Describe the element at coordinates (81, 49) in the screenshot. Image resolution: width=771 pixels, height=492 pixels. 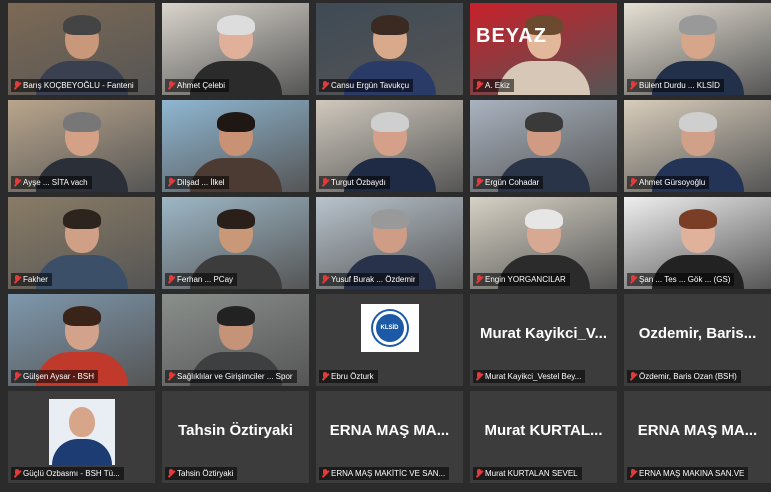
I see `participant-tile: Barış KOÇBEYOĞLU - Fanteni` at that location.